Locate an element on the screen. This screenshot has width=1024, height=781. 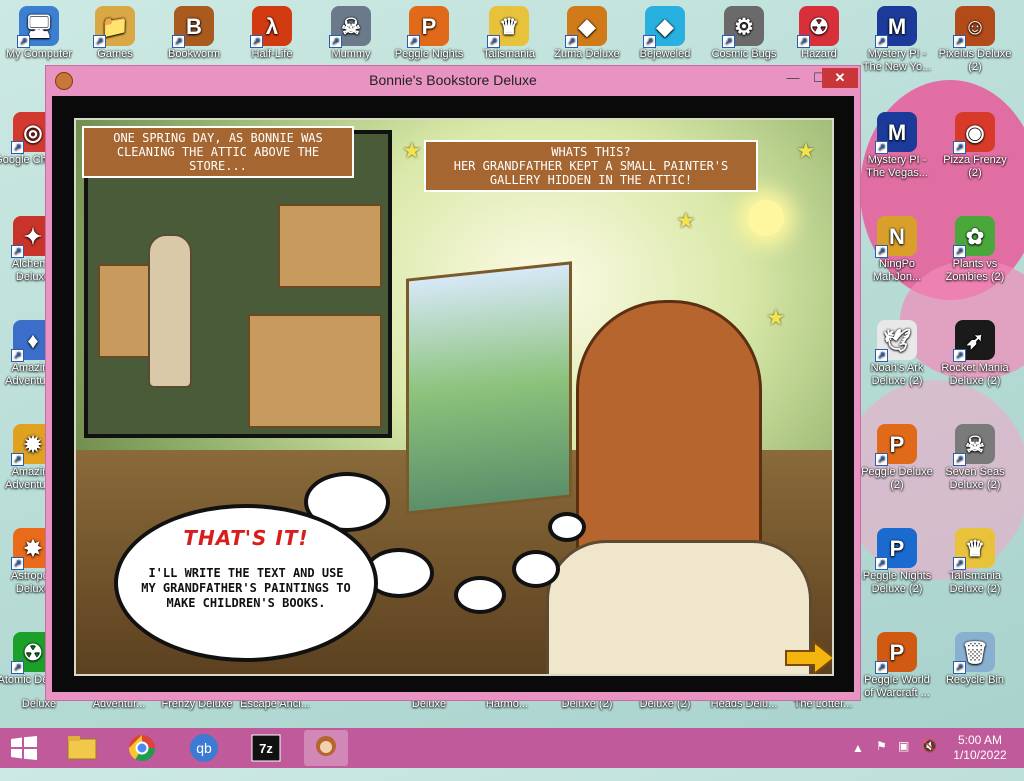
desktop-icon-label: Pizza Frenzy (2) is located at coordinates (975, 166).